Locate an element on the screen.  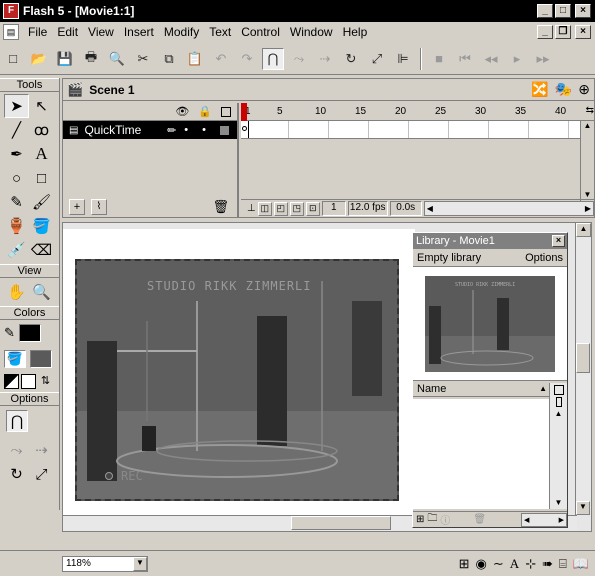
layer-row: ▤ QuickTime ✏ • • is located at coordinates (150, 130).